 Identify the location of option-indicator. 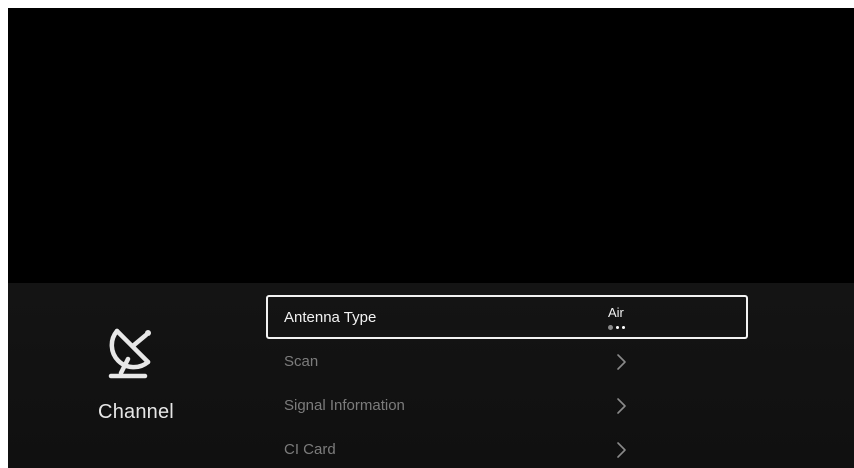
(618, 327).